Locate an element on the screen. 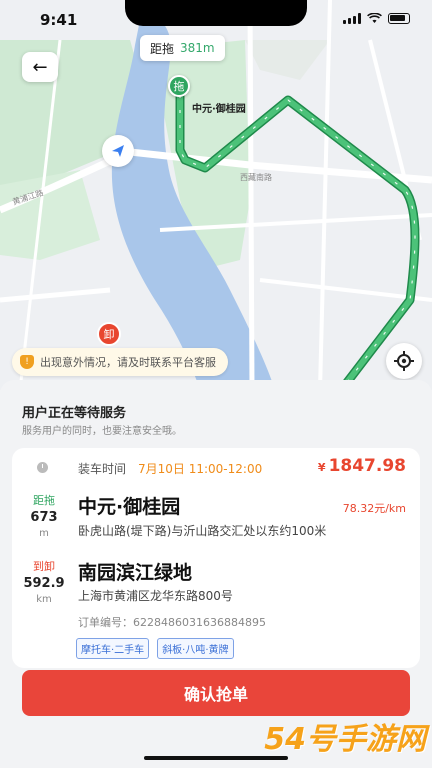 The width and height of the screenshot is (432, 768). pickup-marker: 拖 is located at coordinates (179, 86).